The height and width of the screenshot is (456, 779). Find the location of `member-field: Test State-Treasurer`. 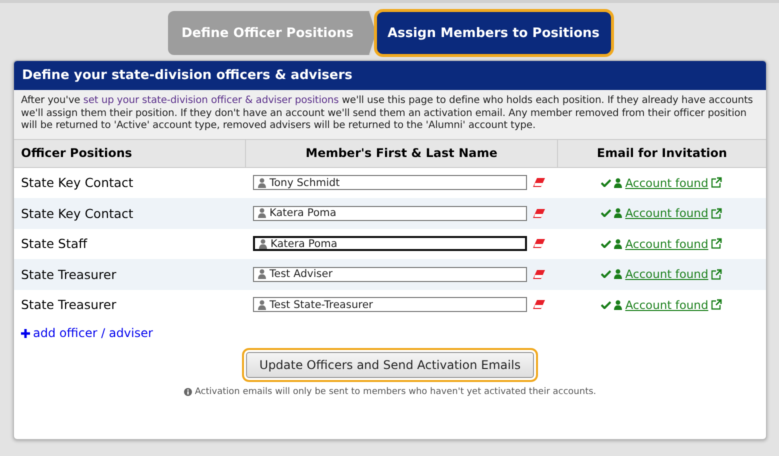

member-field: Test State-Treasurer is located at coordinates (389, 304).